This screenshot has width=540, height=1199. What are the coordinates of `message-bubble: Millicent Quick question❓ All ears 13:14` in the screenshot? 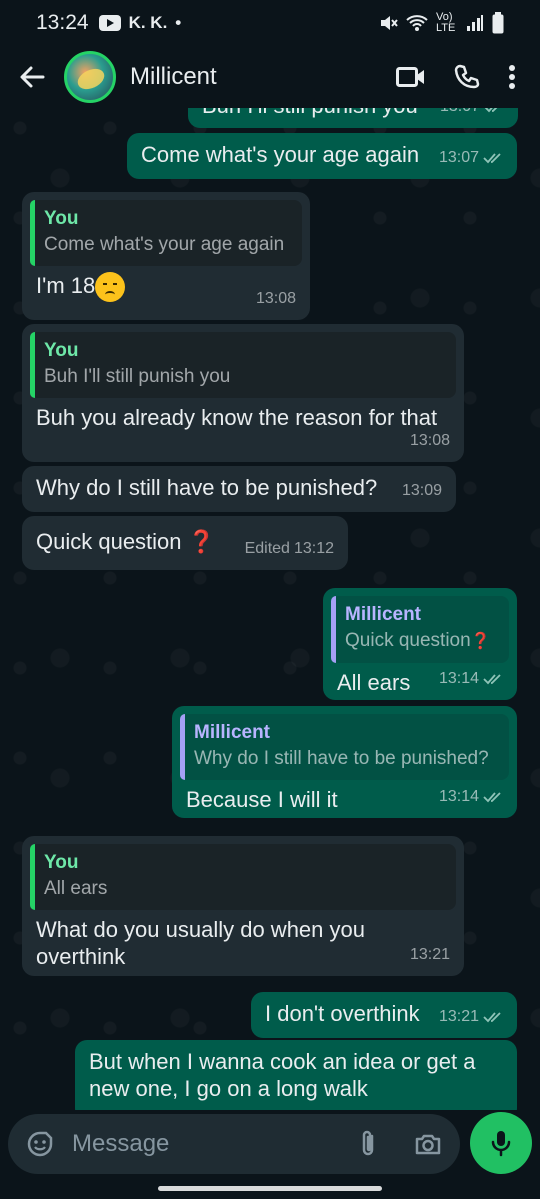 It's located at (420, 644).